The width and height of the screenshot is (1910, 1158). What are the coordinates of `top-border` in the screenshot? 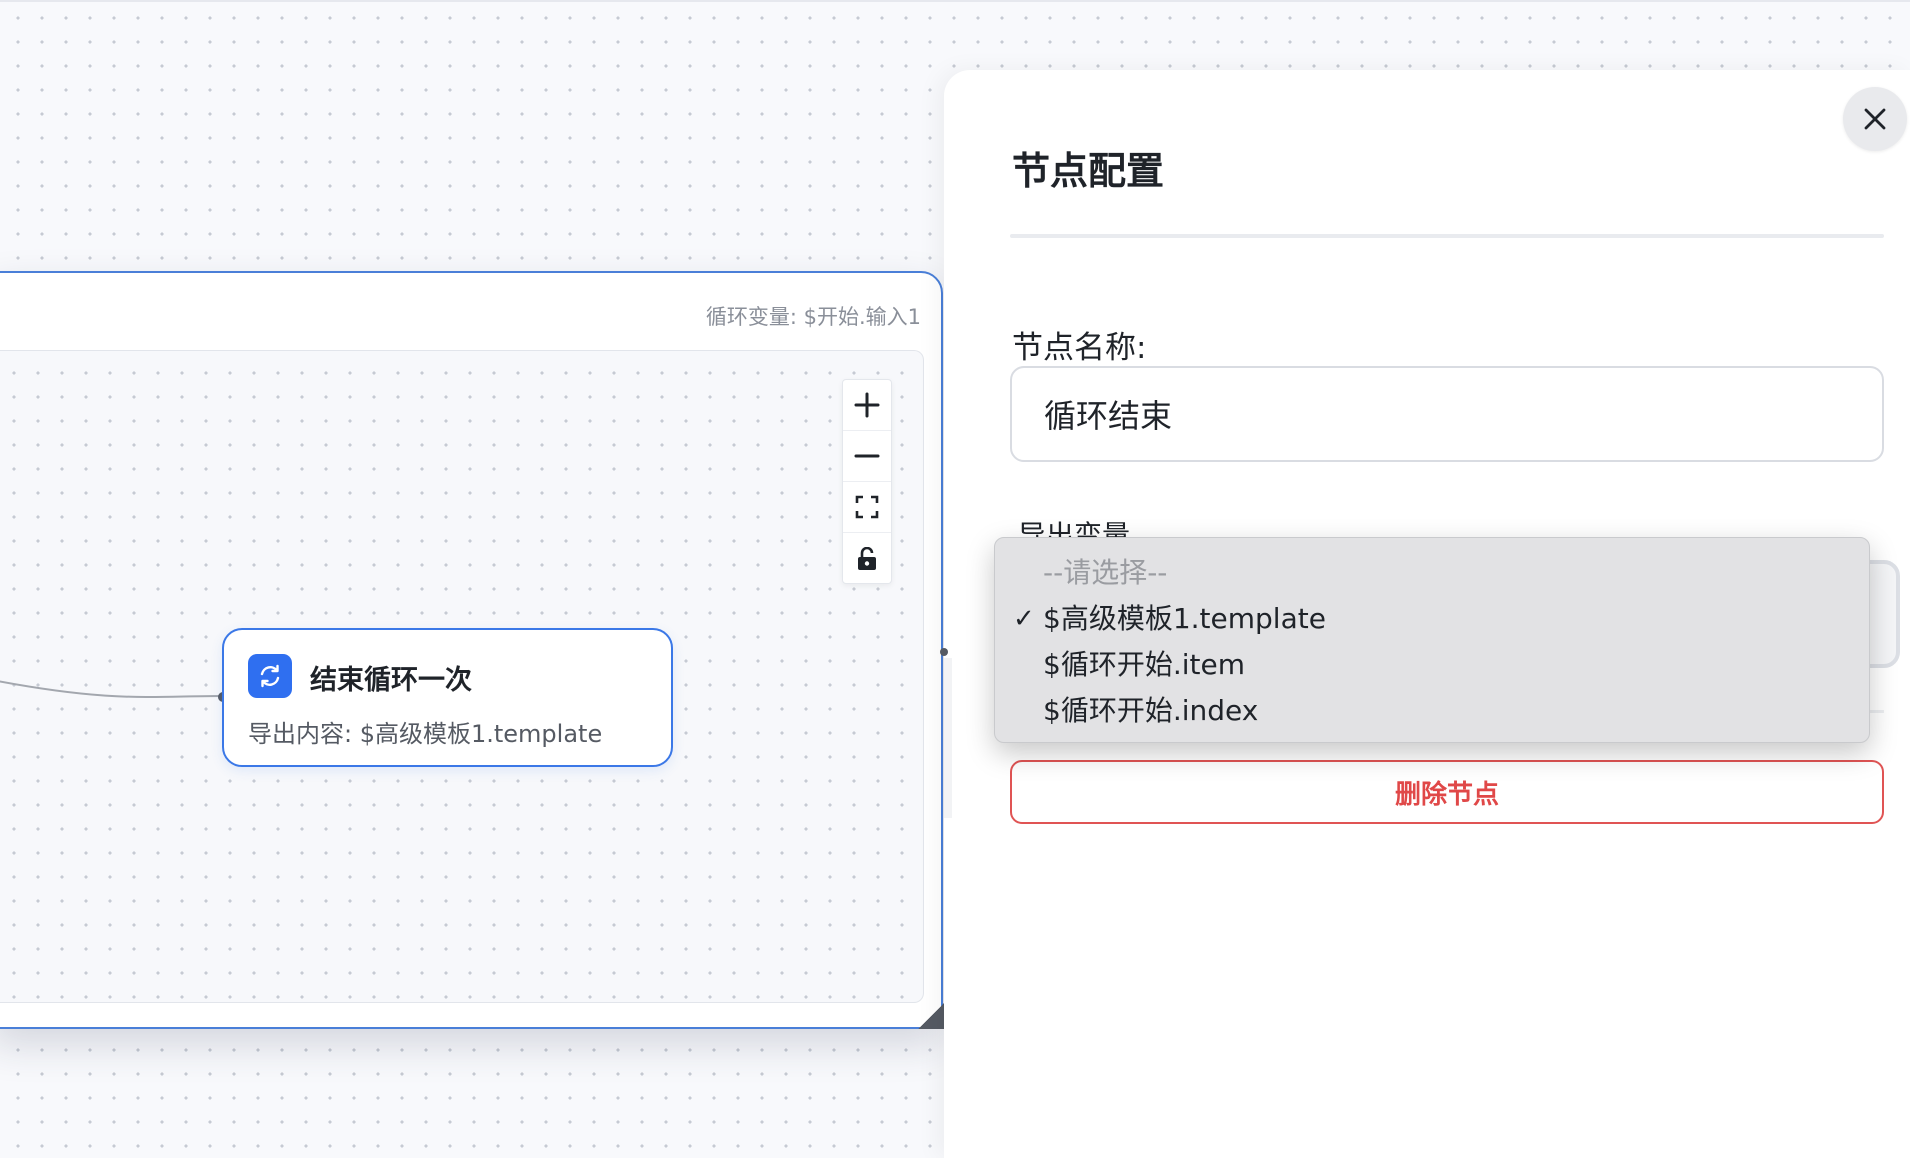 It's located at (955, 1).